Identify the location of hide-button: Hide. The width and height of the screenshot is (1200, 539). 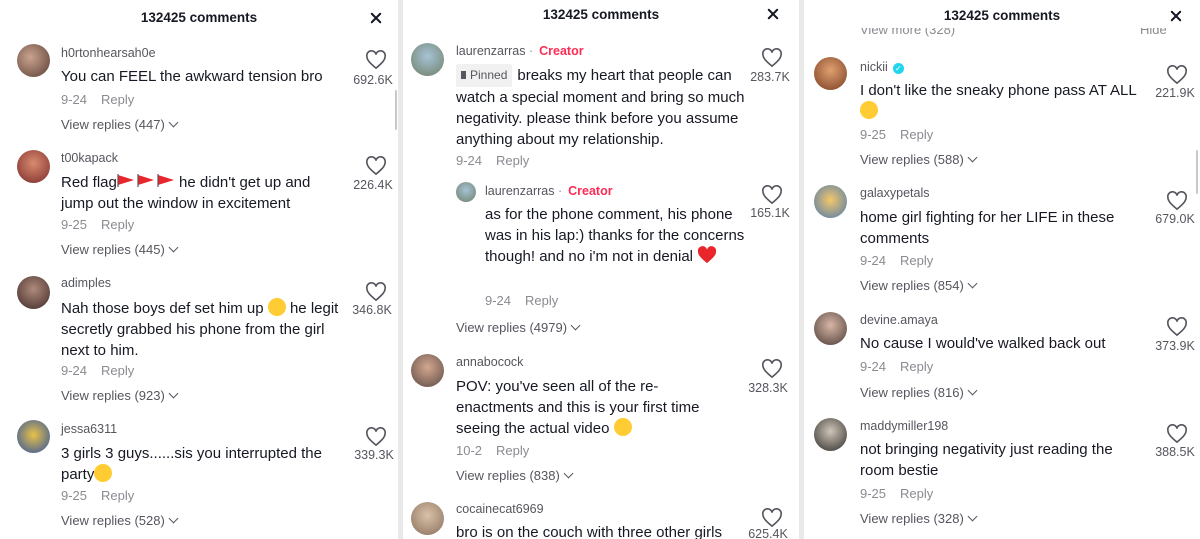
(1153, 33).